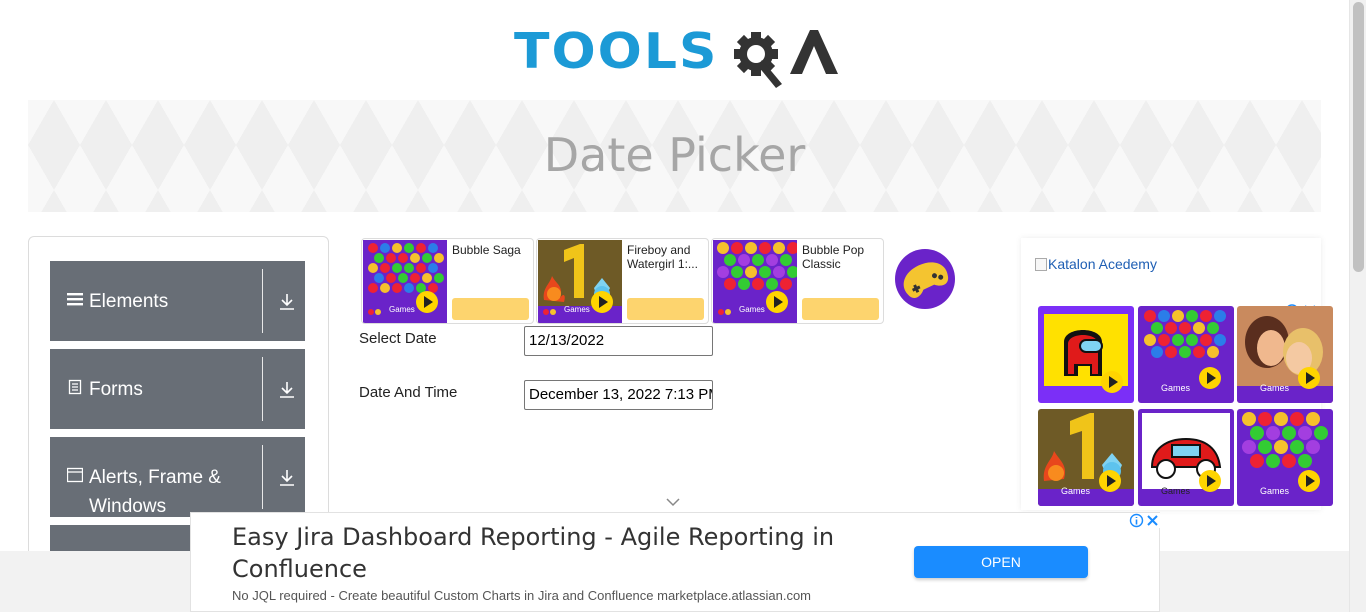 This screenshot has height=612, width=1366. I want to click on date-and-time-input: December 13, 2022 7:13 PM, so click(618, 395).